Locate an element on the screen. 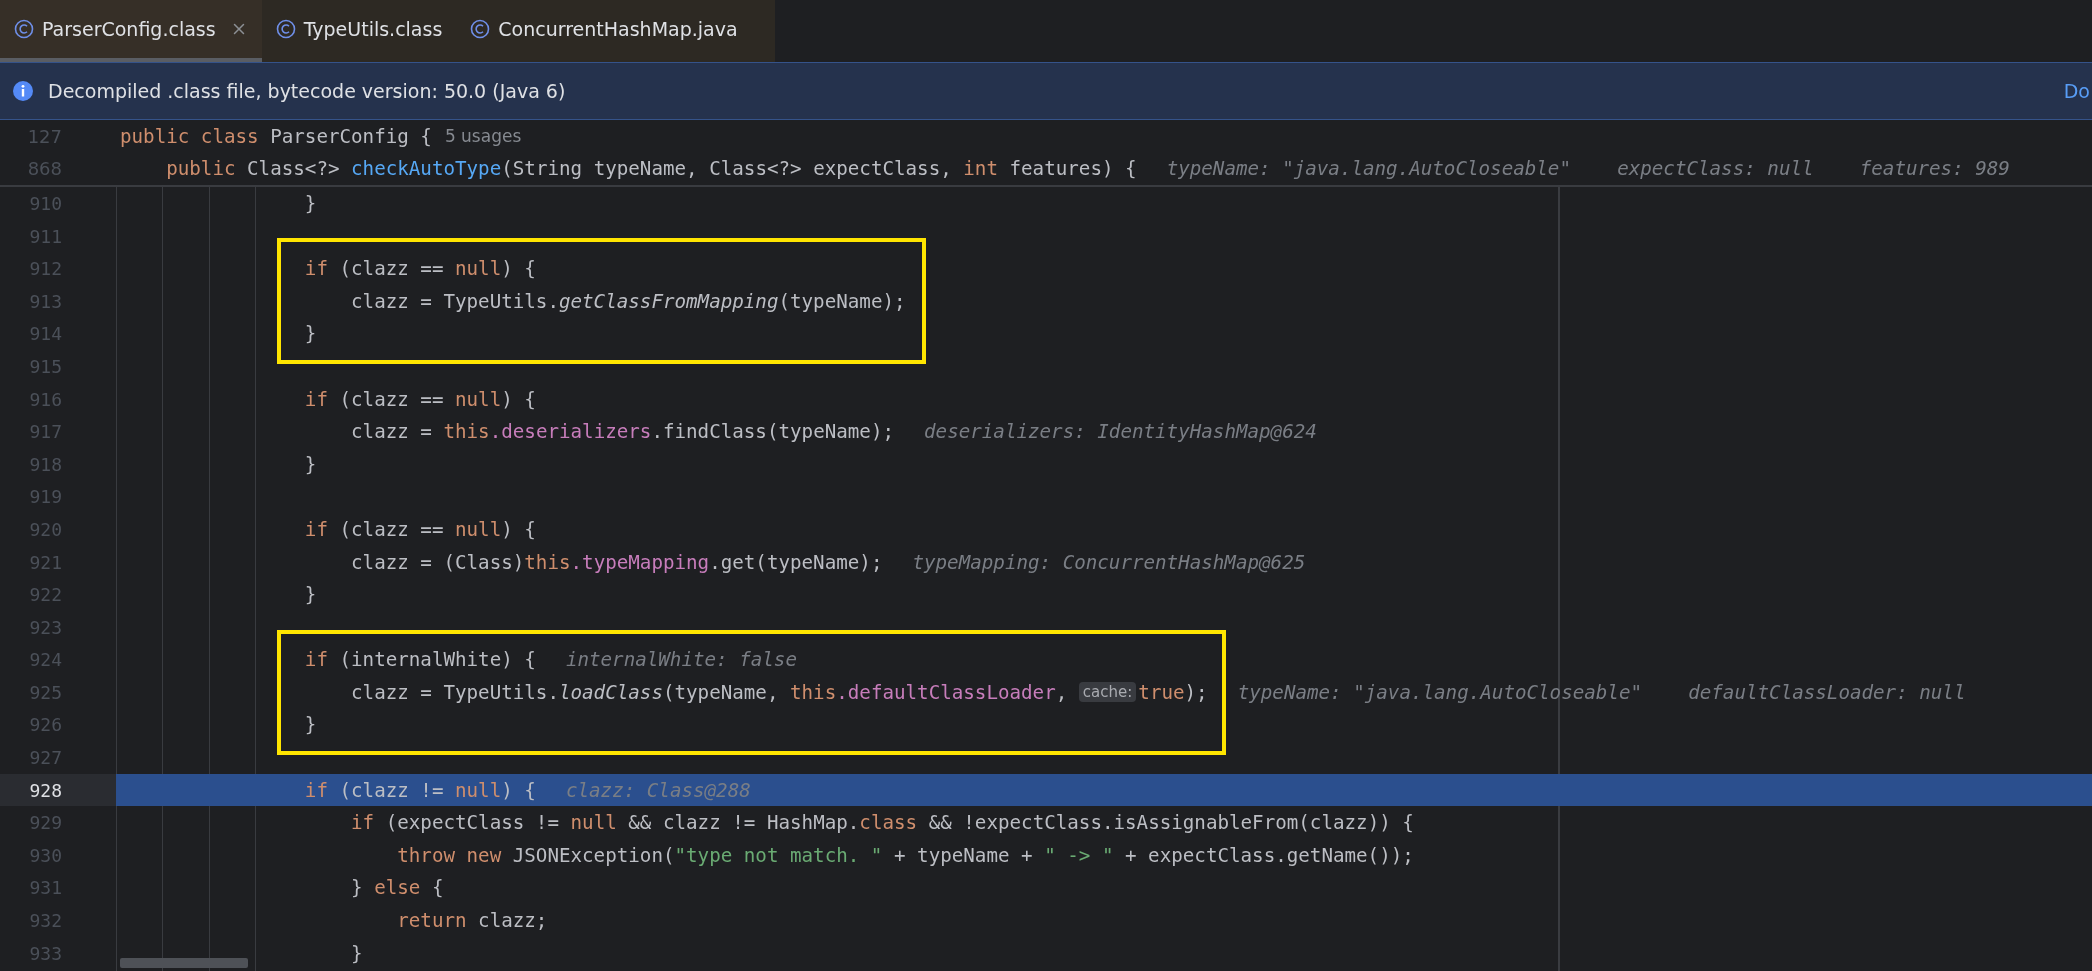 This screenshot has width=2092, height=971. code-line: clazz = TypeUtils.getClassFromMapping(typeName); is located at coordinates (628, 301).